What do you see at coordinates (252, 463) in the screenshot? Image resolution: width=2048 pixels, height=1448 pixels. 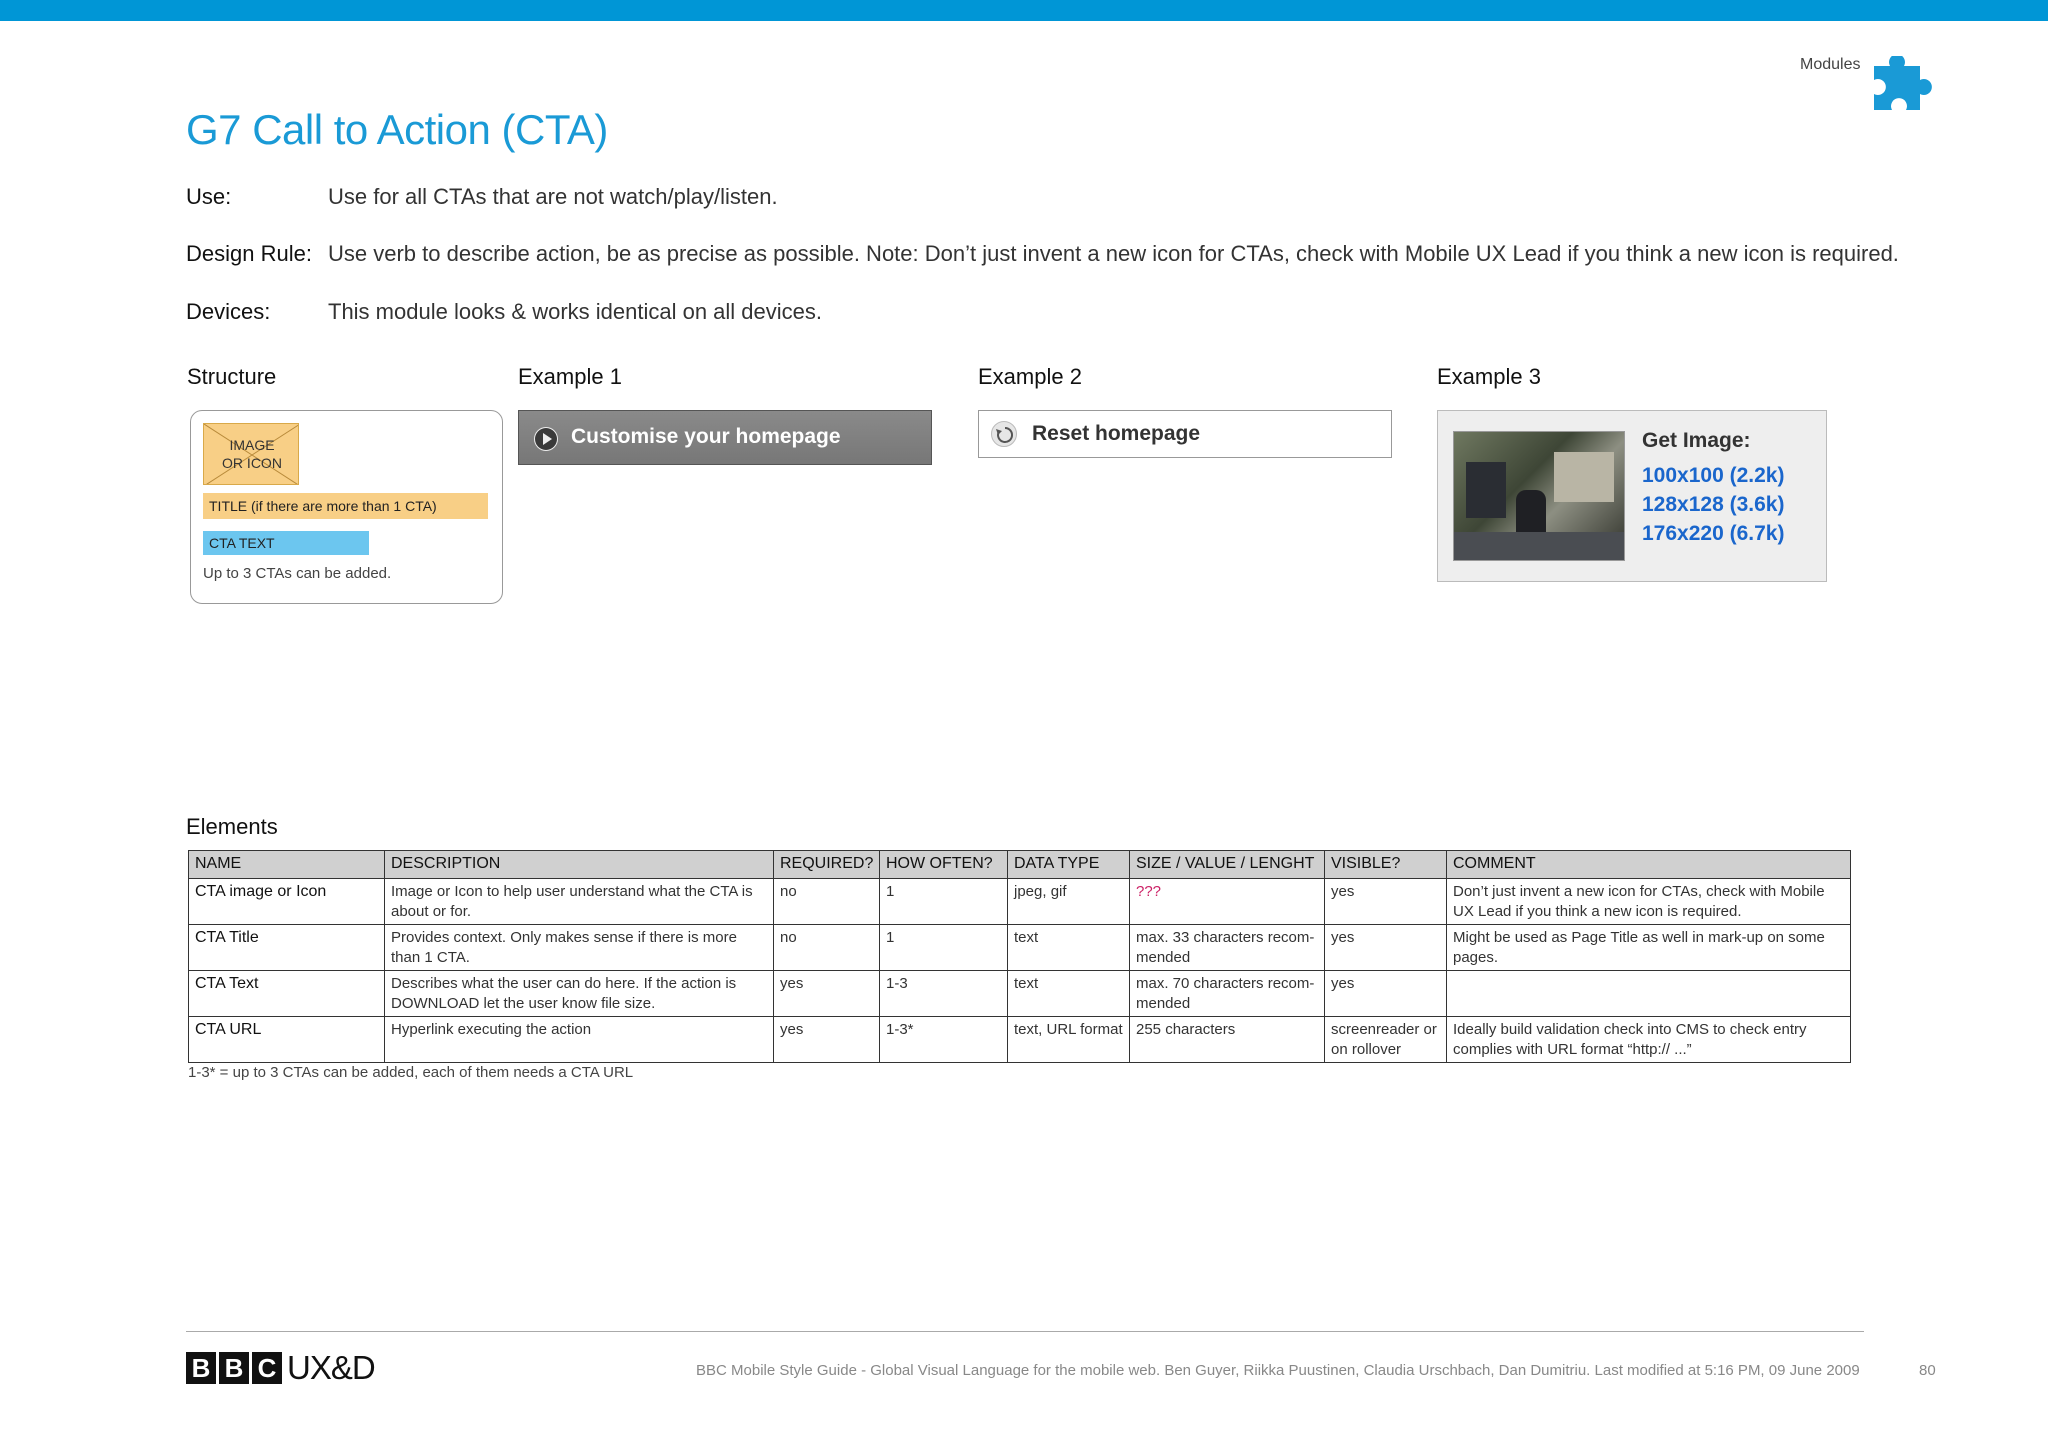 I see `image-placeholder-line2: OR ICON` at bounding box center [252, 463].